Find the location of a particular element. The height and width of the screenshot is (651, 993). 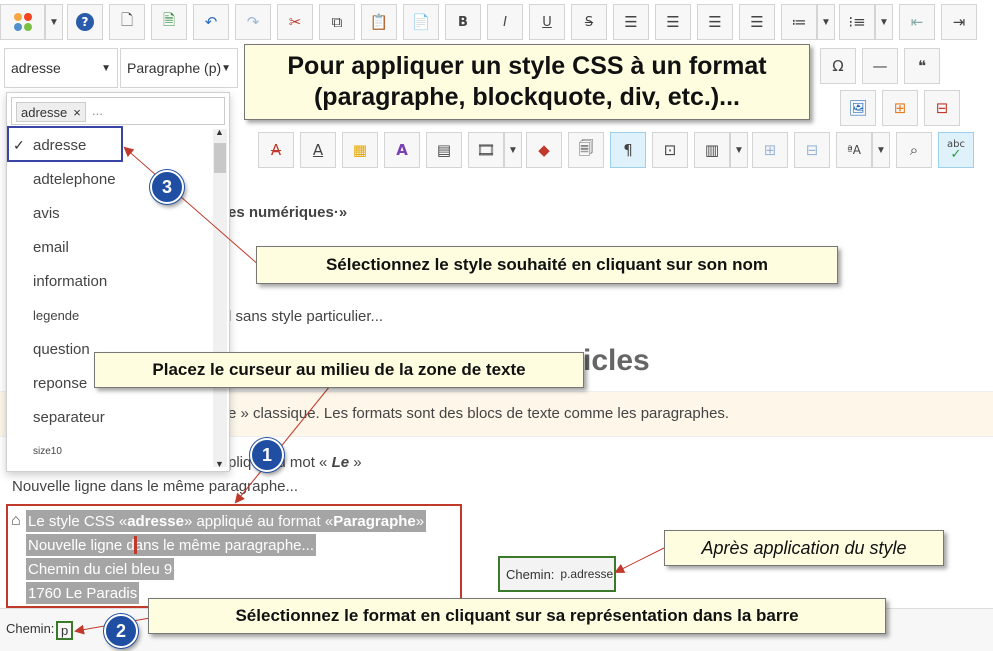

delete-row-icon: ⊟ is located at coordinates (942, 108).